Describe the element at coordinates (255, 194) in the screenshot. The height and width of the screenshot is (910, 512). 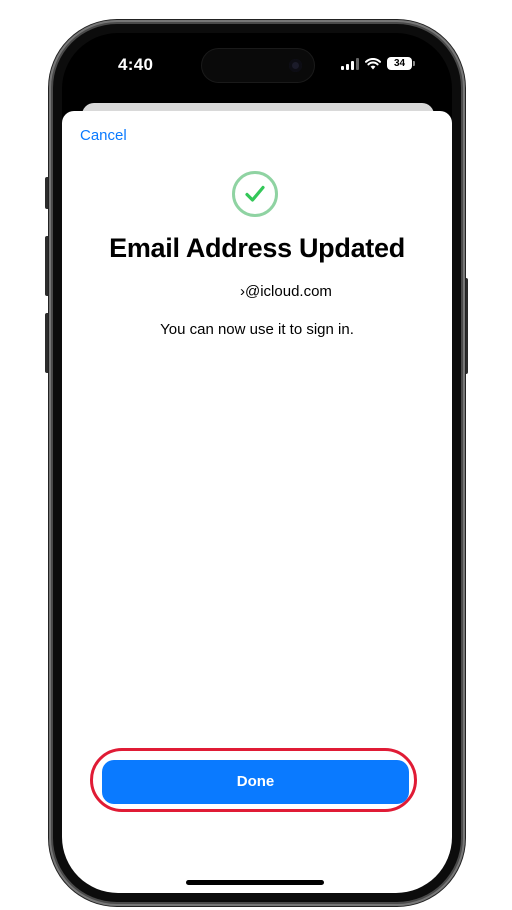
I see `checkmark-circle-icon` at that location.